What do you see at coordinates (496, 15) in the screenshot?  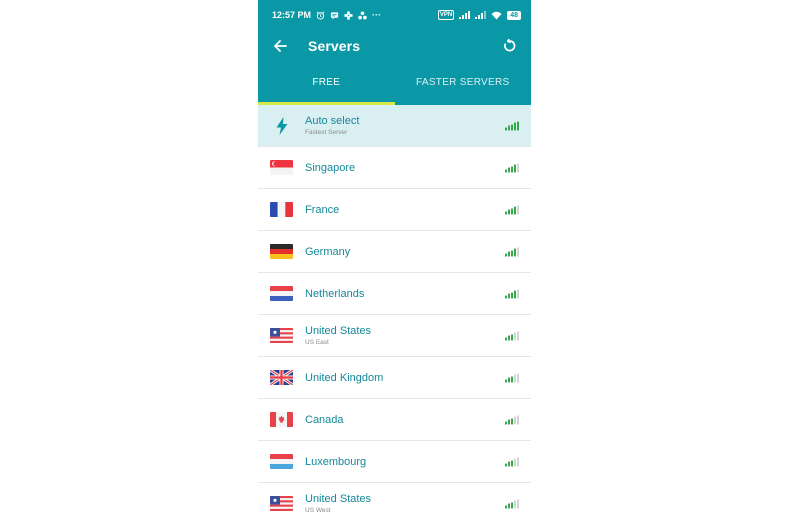 I see `wifi-icon` at bounding box center [496, 15].